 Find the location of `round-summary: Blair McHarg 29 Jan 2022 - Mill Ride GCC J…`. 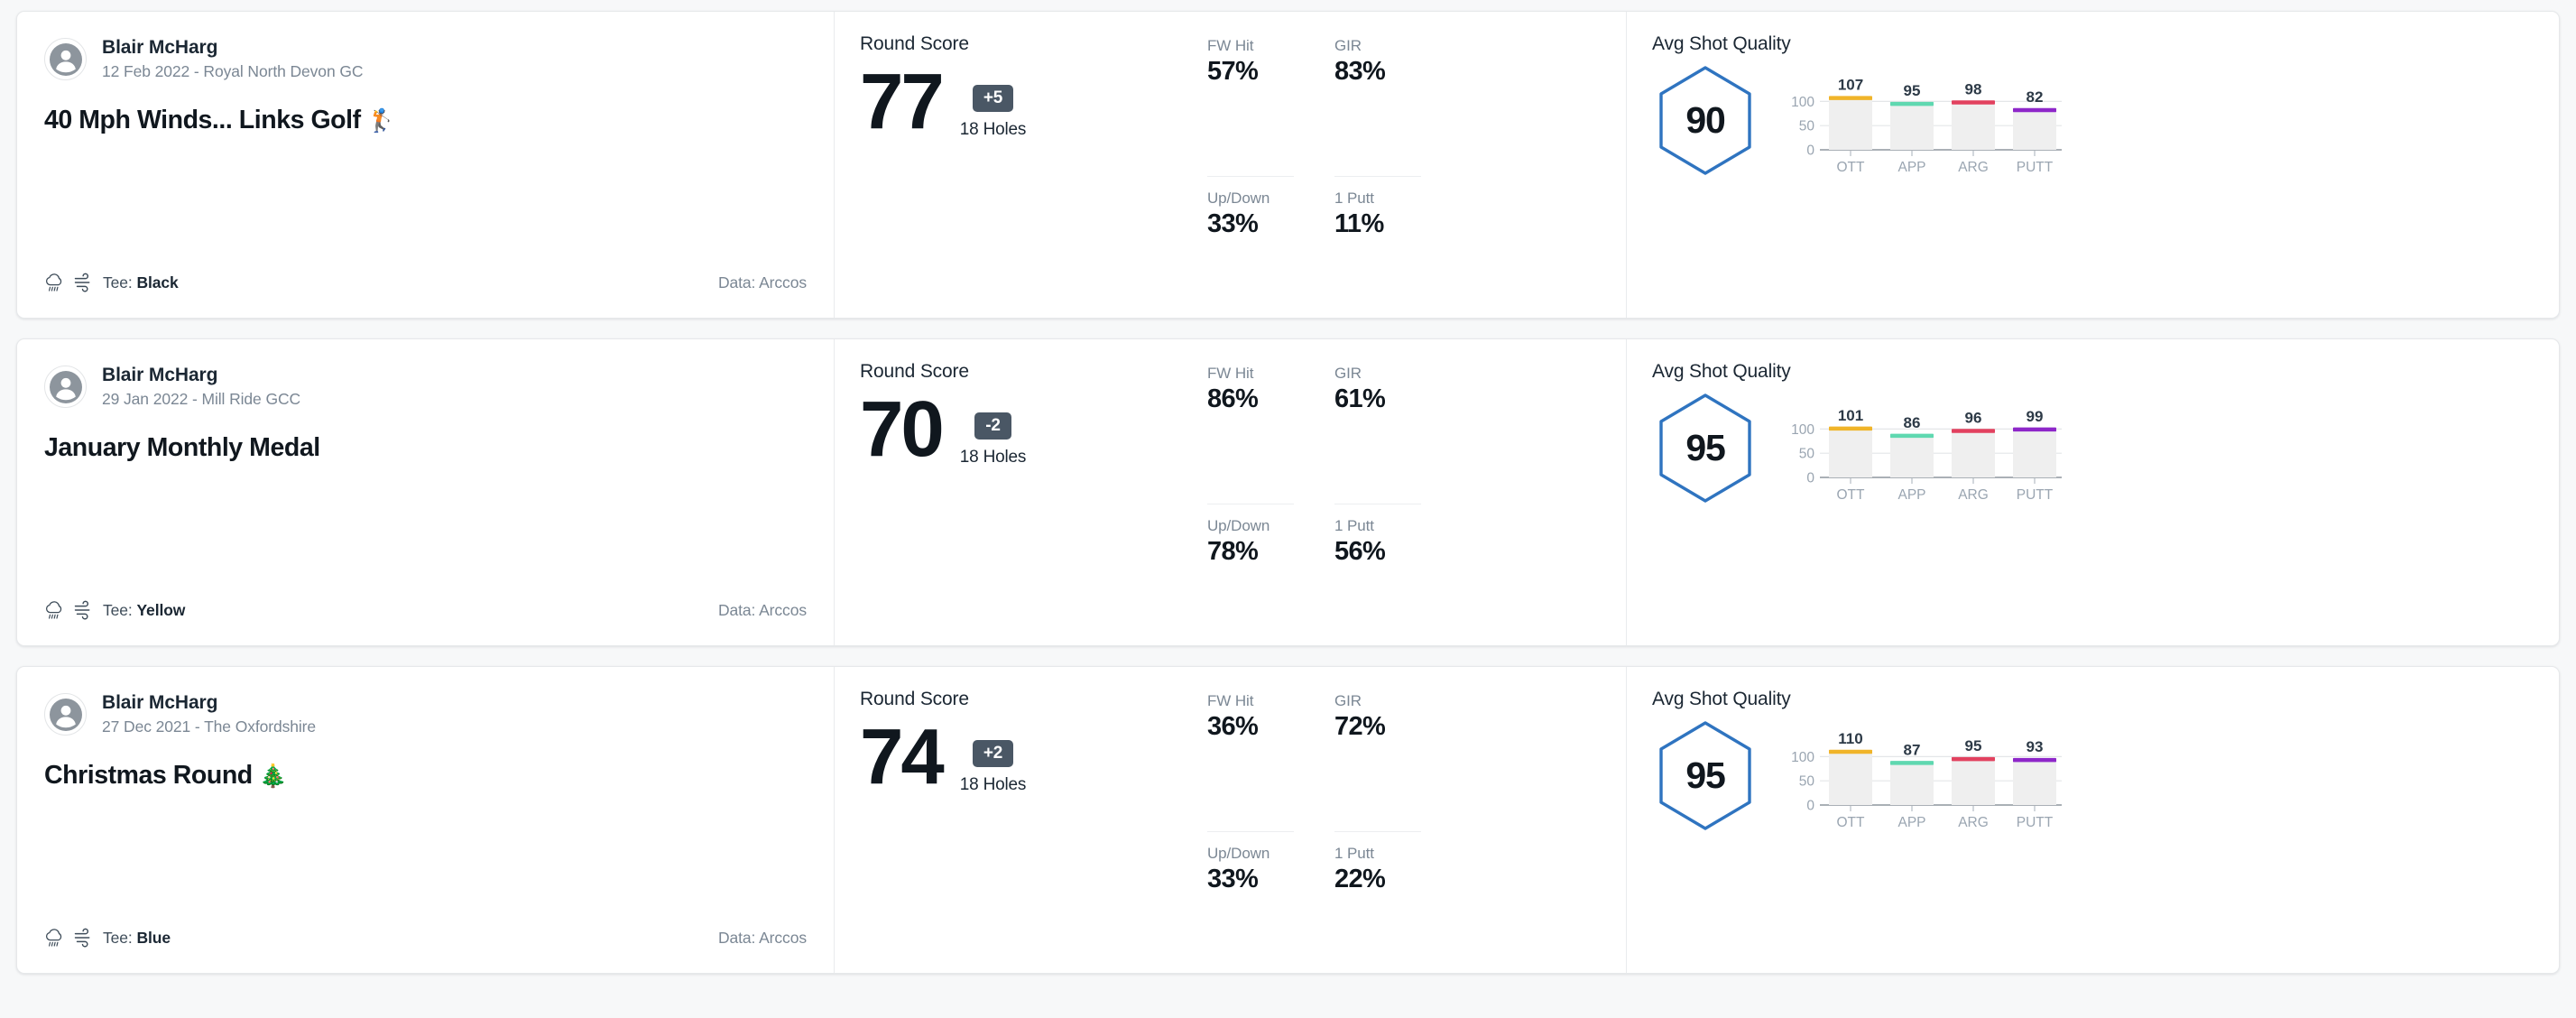

round-summary: Blair McHarg 29 Jan 2022 - Mill Ride GCC J… is located at coordinates (425, 492).